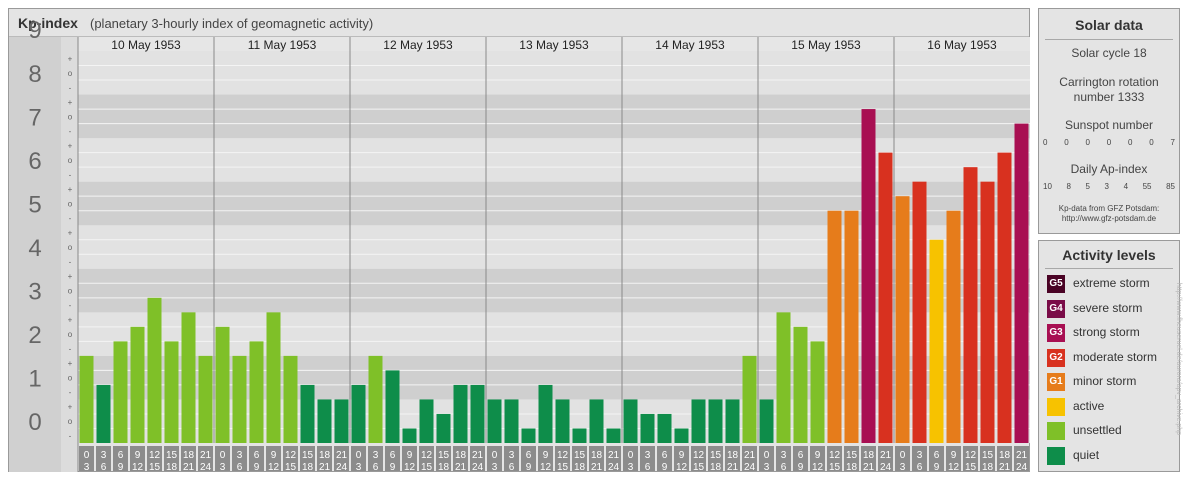 This screenshot has width=1184, height=480. I want to click on level-label: severe storm, so click(1108, 307).